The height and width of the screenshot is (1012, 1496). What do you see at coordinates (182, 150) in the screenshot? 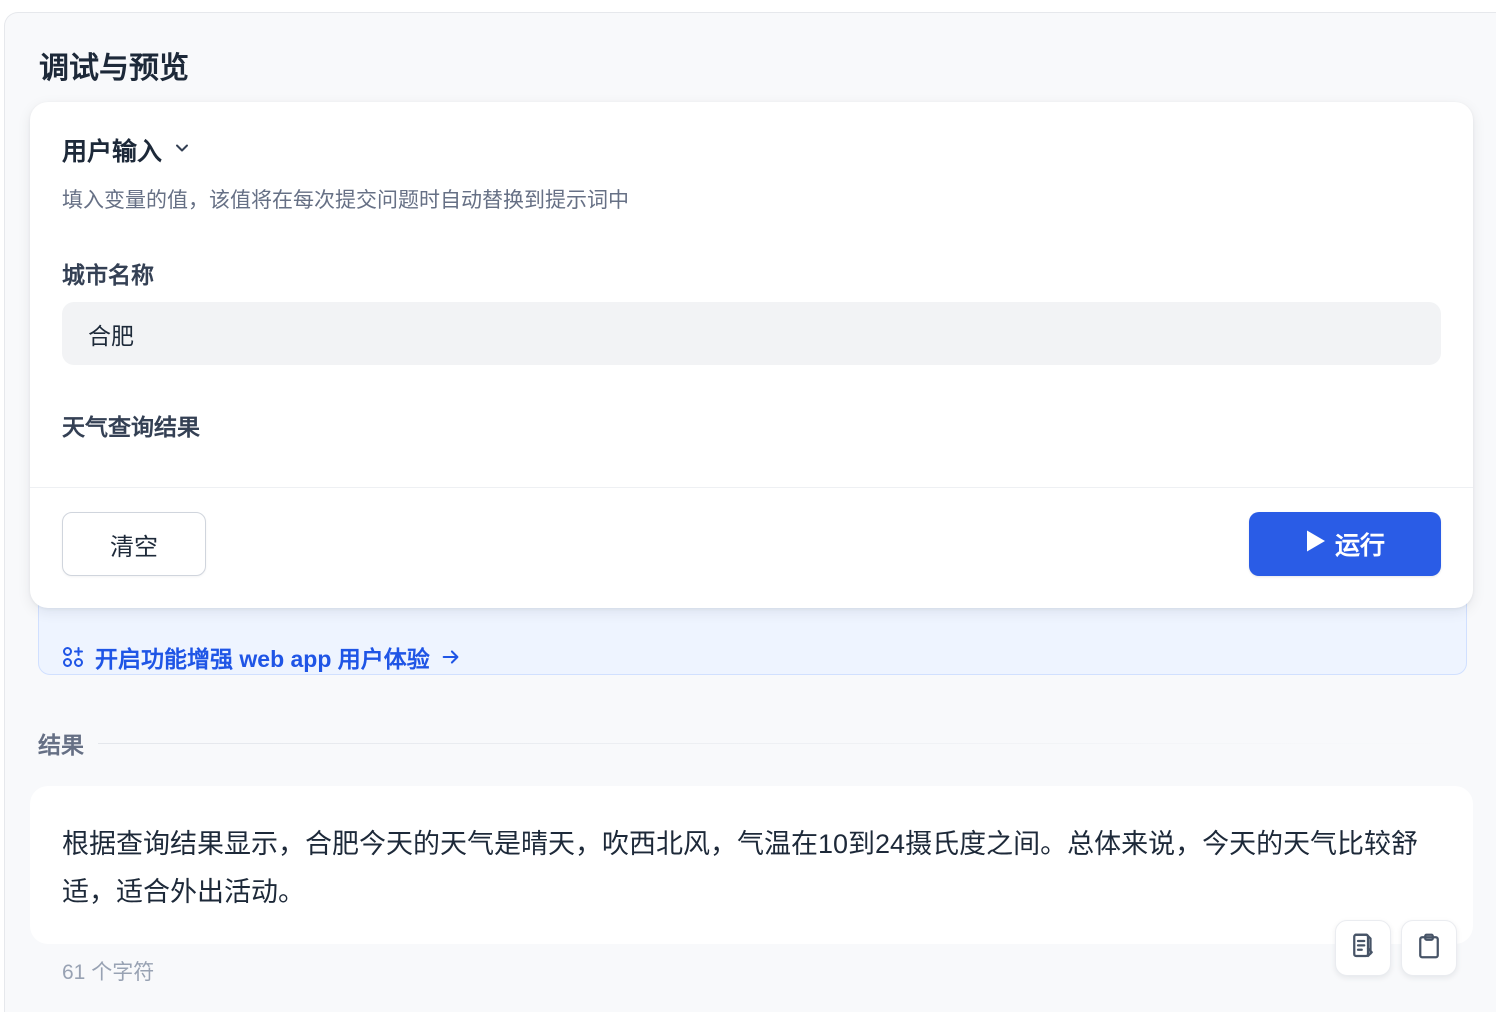
I see `chevron-down-icon` at bounding box center [182, 150].